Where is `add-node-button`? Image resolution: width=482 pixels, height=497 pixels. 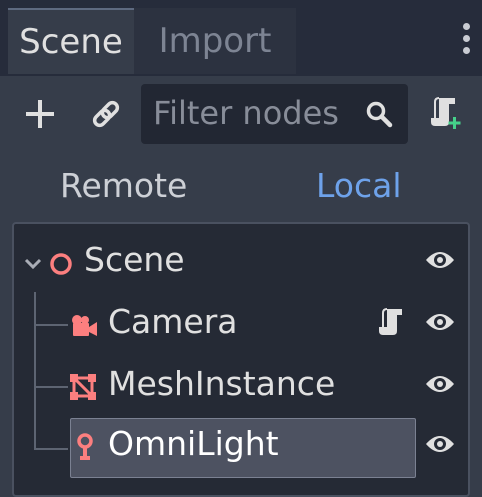
add-node-button is located at coordinates (40, 114).